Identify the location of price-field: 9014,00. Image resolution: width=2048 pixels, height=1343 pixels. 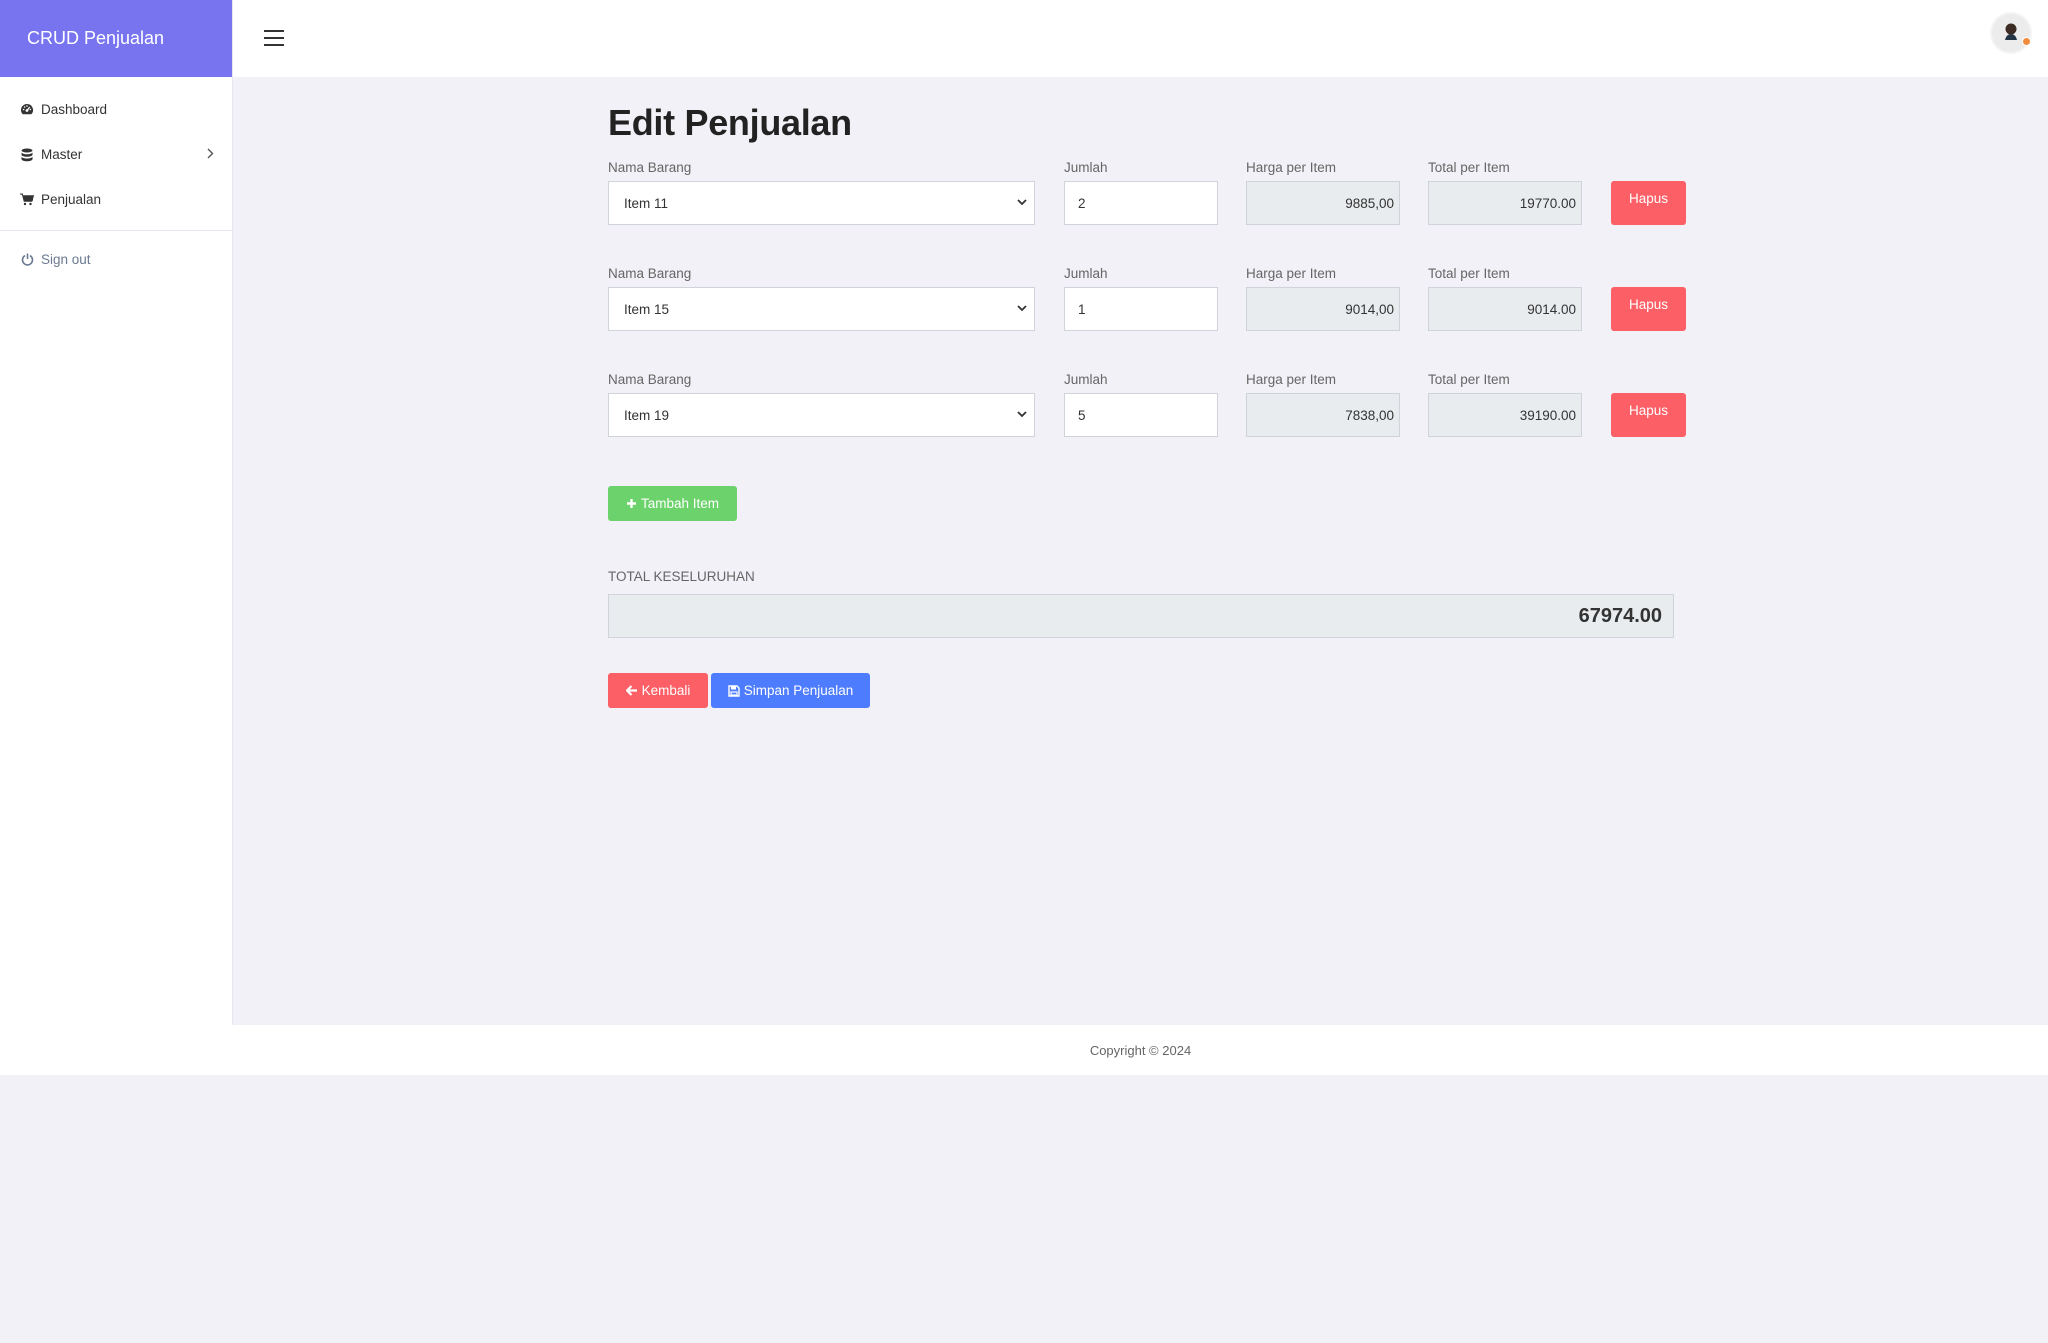
(1323, 309).